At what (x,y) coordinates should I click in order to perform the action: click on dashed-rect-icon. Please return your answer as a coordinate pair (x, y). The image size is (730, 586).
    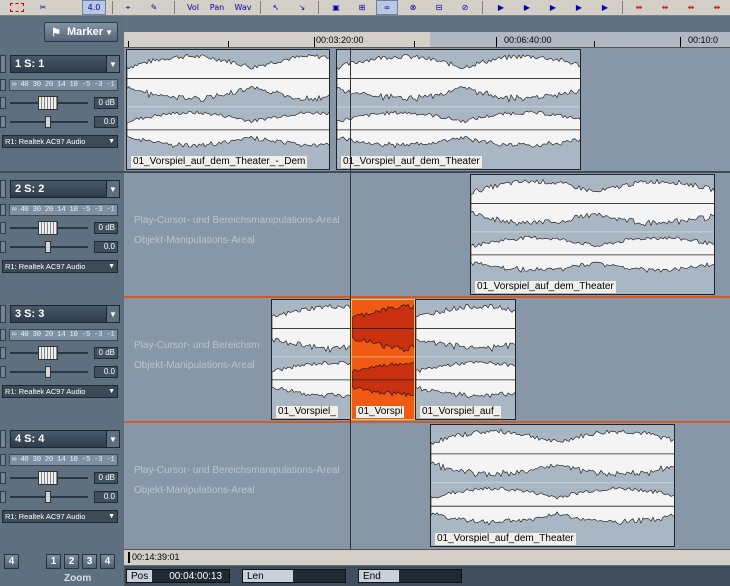
    Looking at the image, I should click on (17, 7).